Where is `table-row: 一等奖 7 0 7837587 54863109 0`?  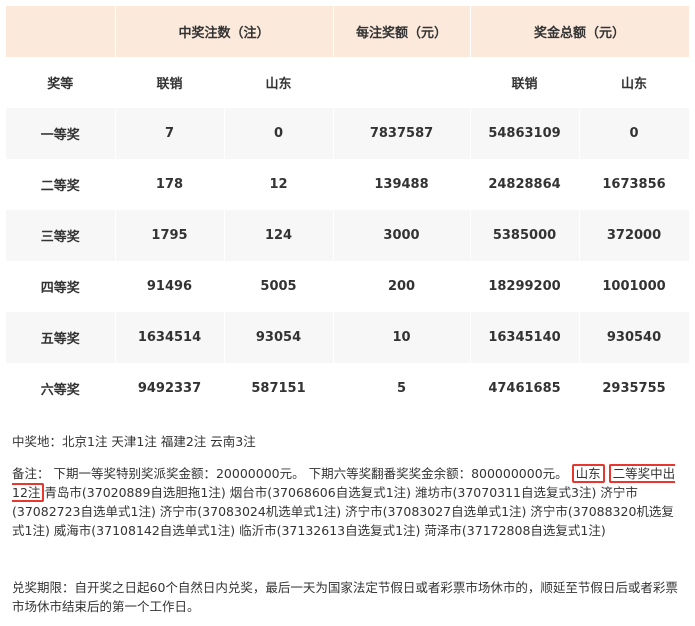
table-row: 一等奖 7 0 7837587 54863109 0 is located at coordinates (348, 133).